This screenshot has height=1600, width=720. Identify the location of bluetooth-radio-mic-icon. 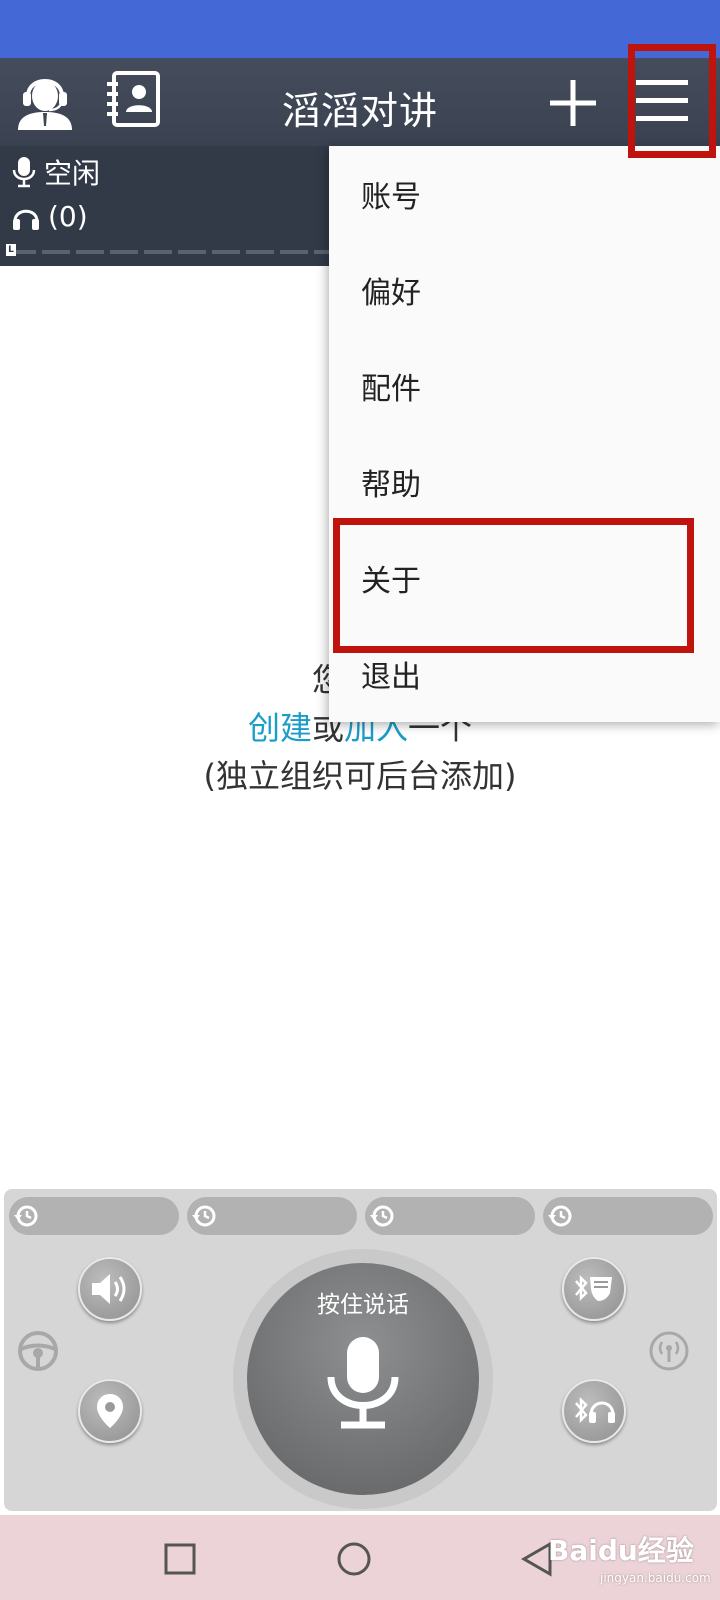
(593, 1288).